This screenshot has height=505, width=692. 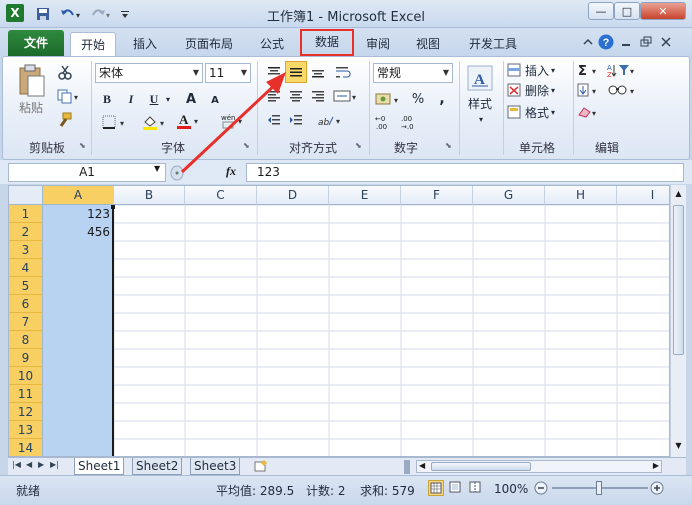 I want to click on name-box: A1, so click(x=87, y=172).